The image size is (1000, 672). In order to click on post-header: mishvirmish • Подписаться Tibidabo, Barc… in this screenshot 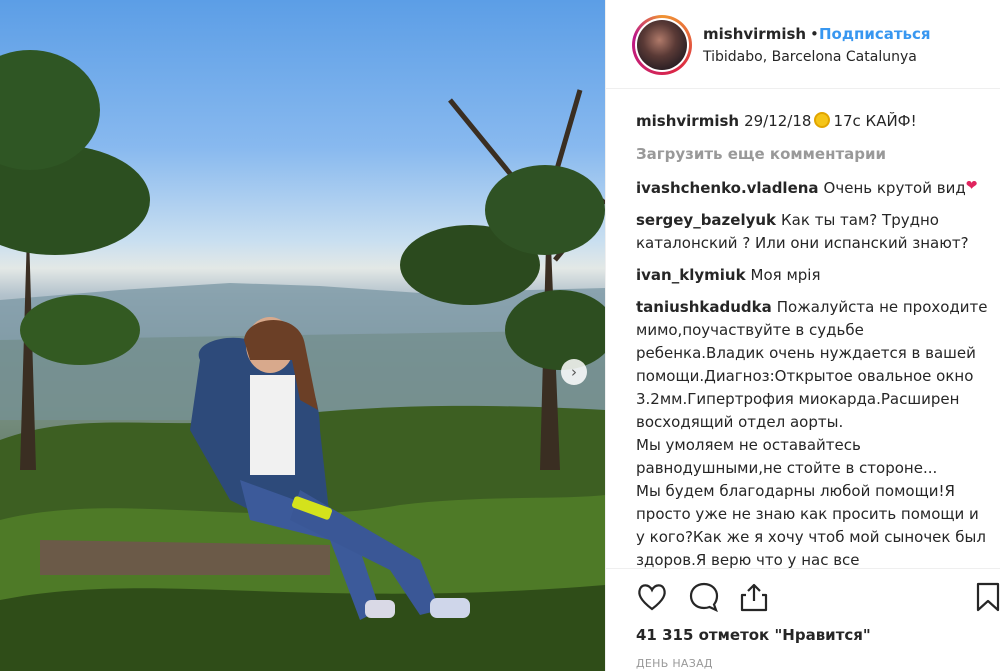, I will do `click(803, 44)`.